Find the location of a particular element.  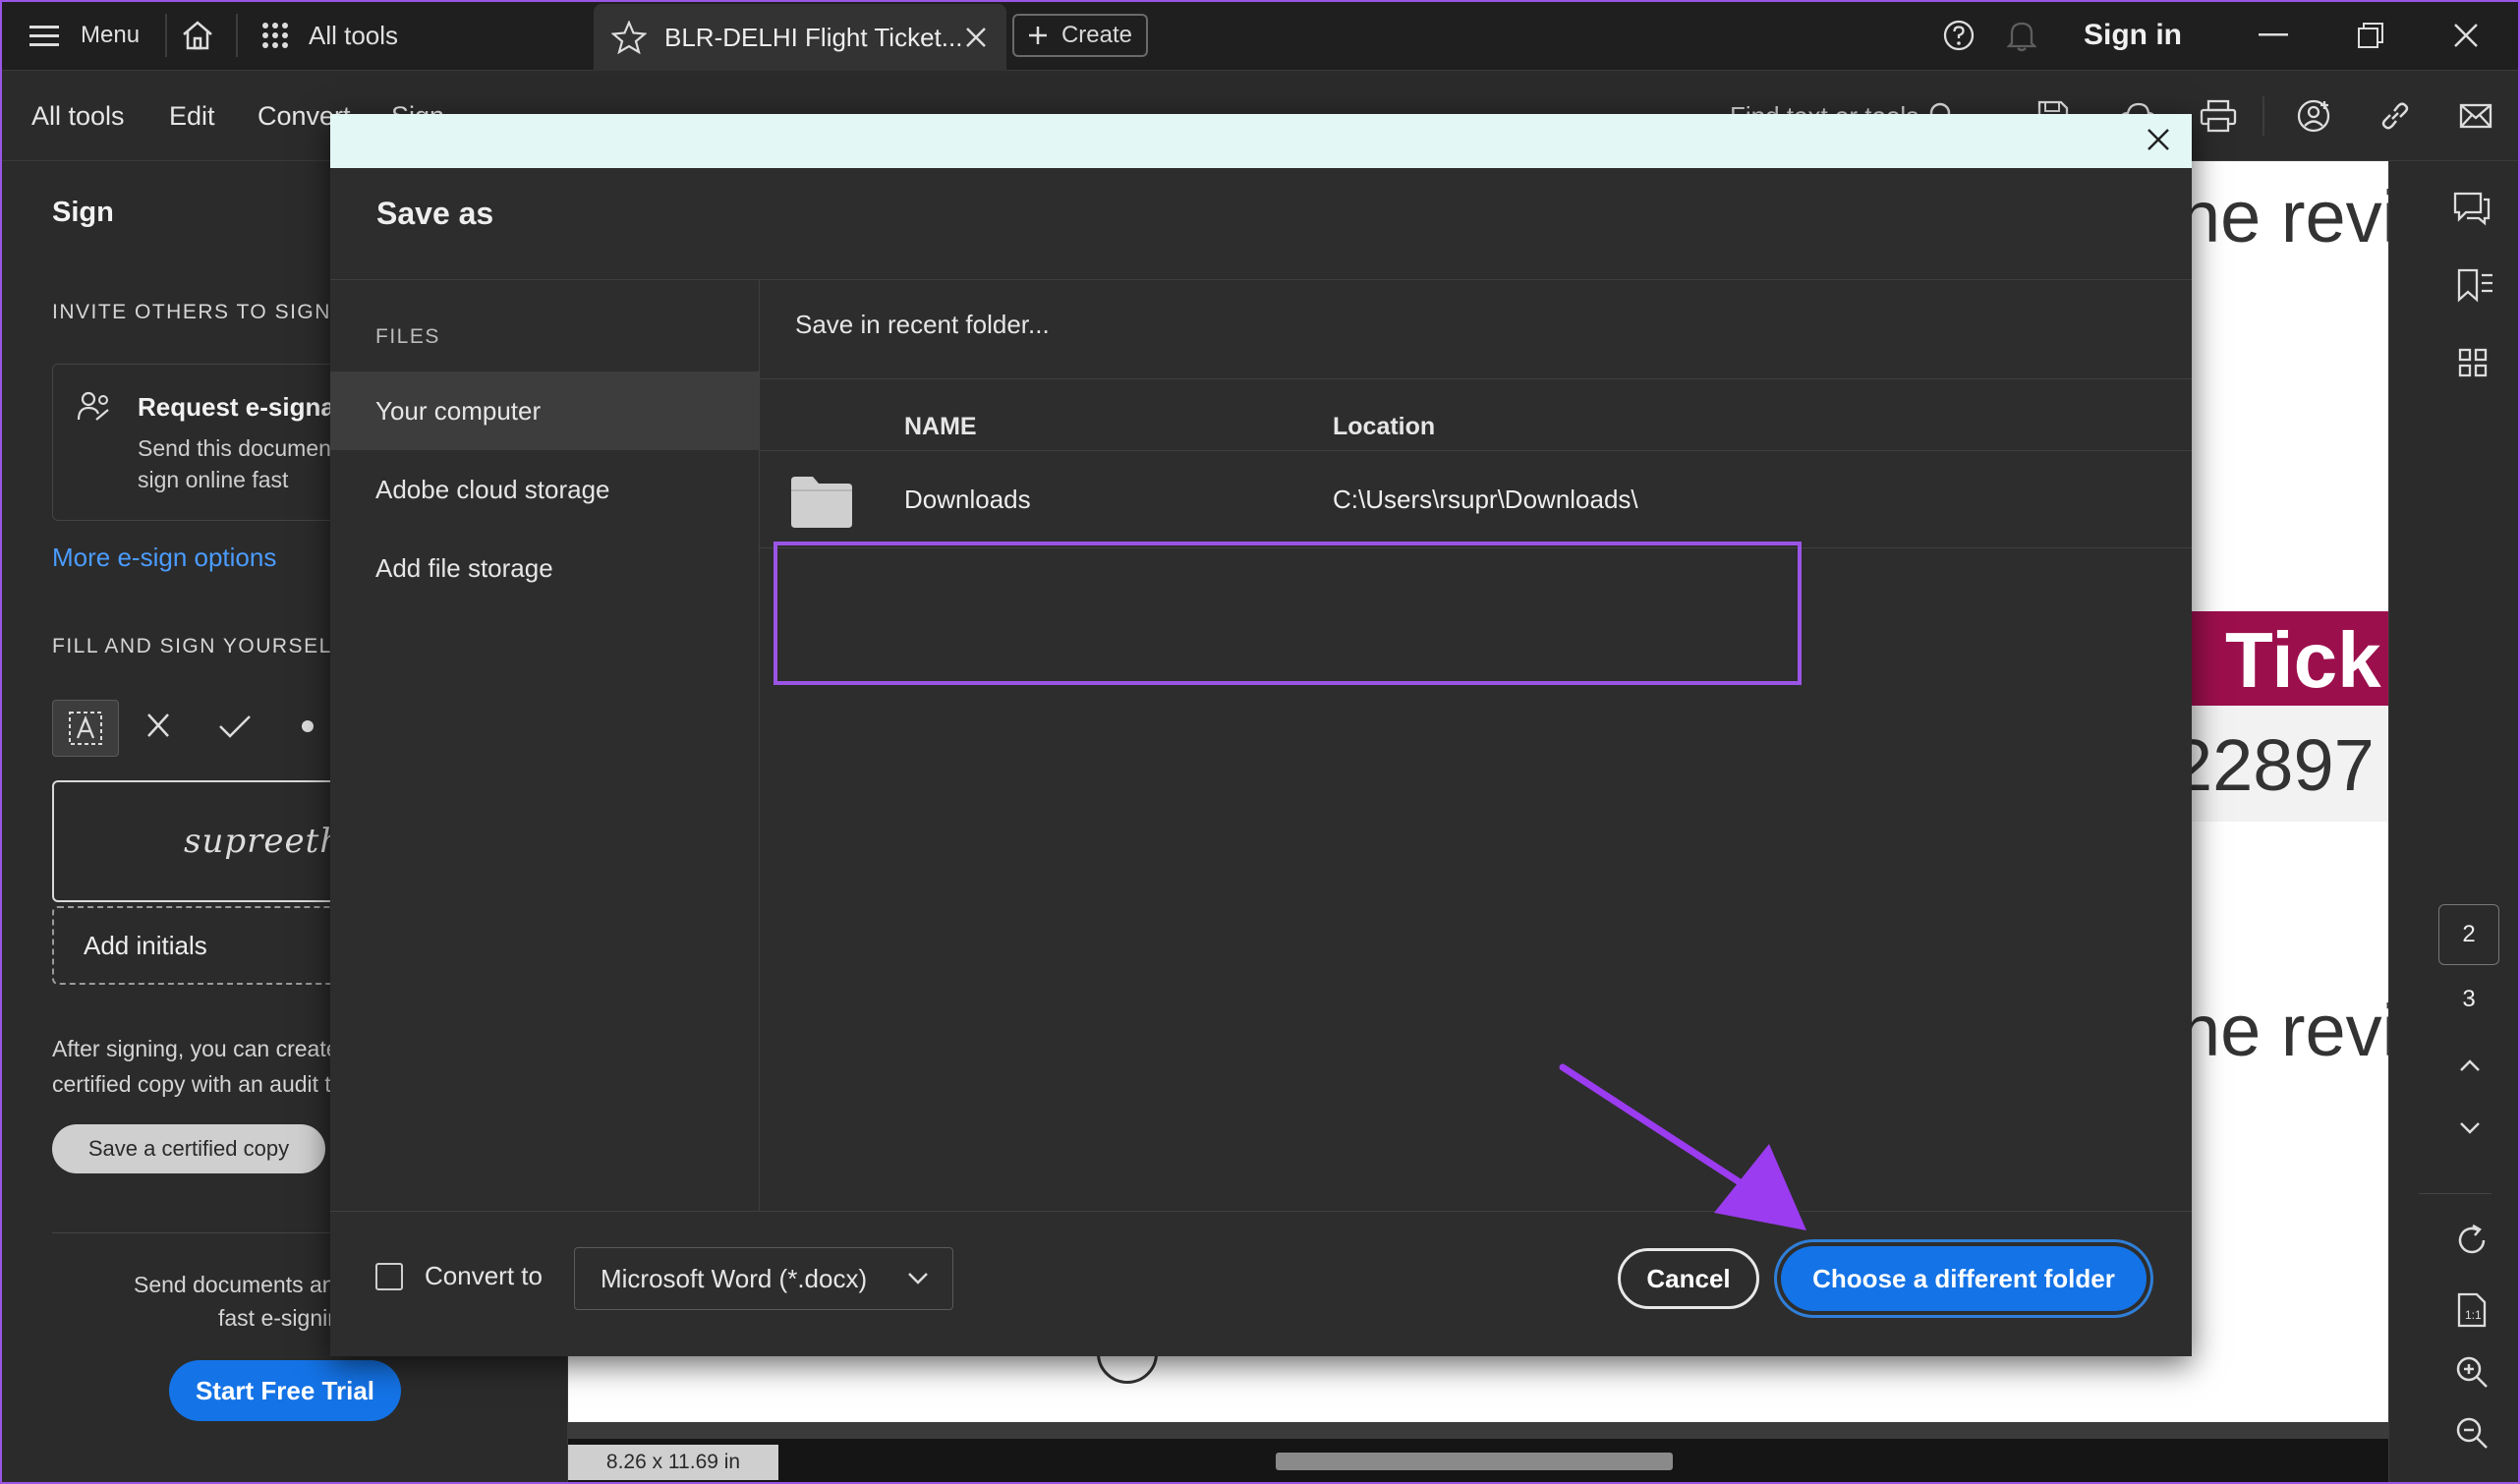

refresh-icon is located at coordinates (2472, 1240).